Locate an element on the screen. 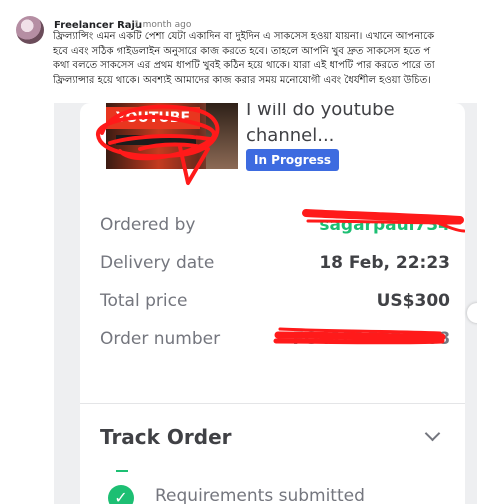  detail-row-delivery-date: Delivery date 18 Feb, 22:23 is located at coordinates (275, 263).